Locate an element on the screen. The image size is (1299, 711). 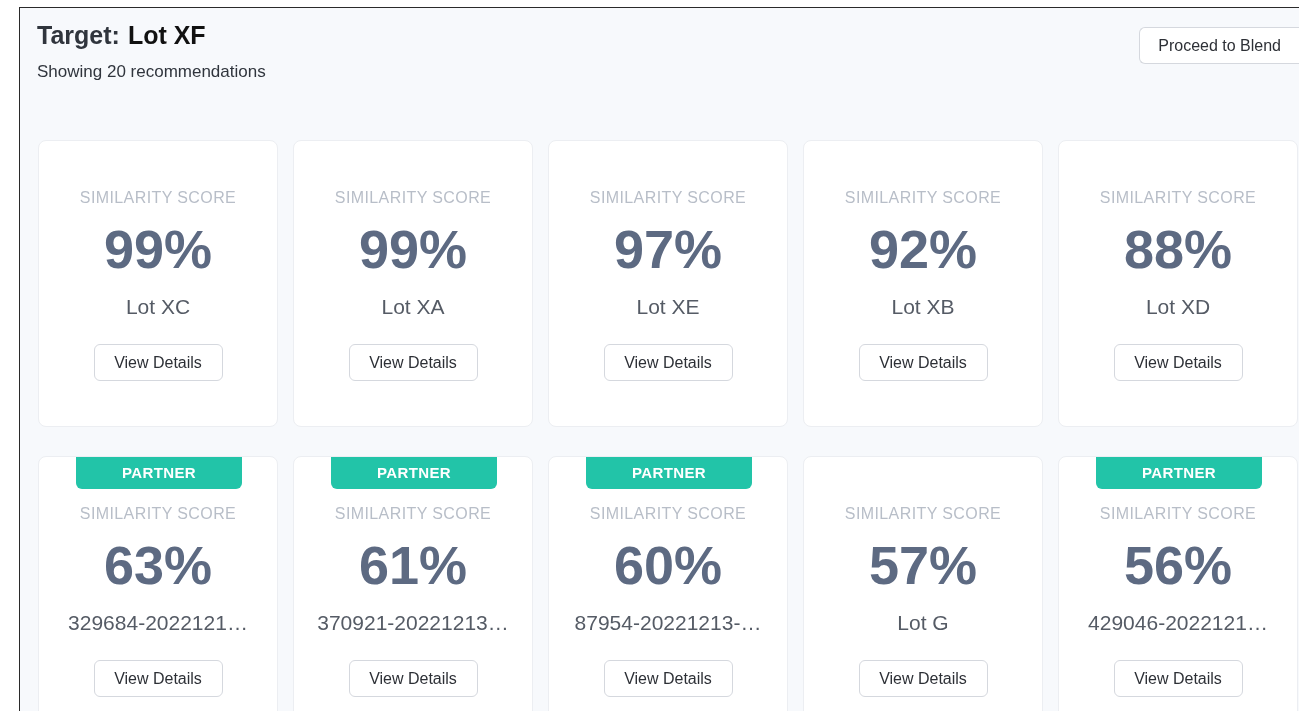
lot-name: Lot XA is located at coordinates (413, 307).